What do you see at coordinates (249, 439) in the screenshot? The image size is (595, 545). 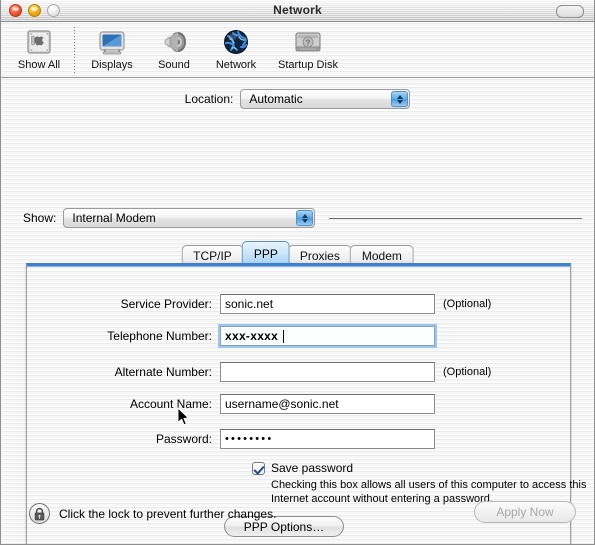 I see `password-value: ••••••••` at bounding box center [249, 439].